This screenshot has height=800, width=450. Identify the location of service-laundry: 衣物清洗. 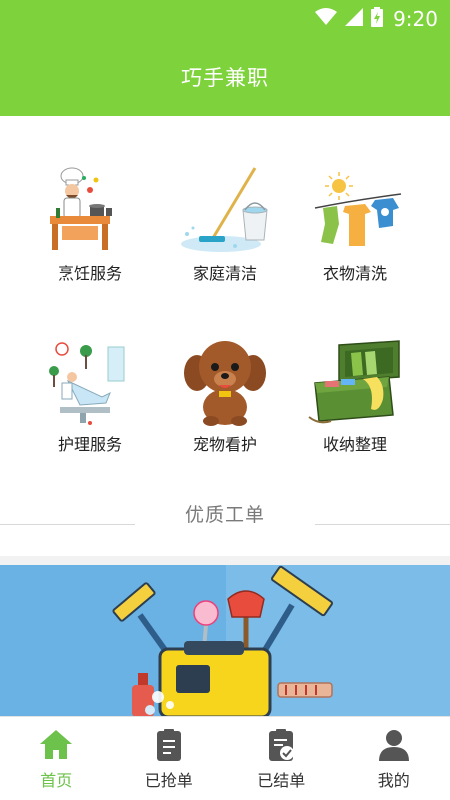
(355, 225).